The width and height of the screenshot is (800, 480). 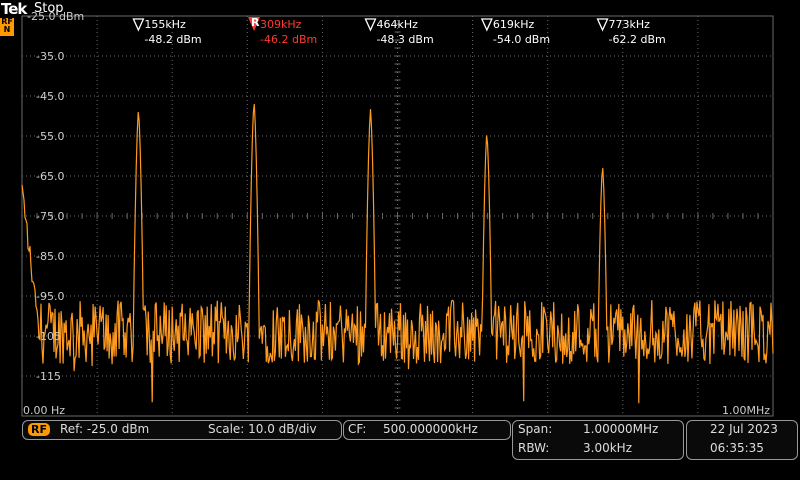 I want to click on time-display: 06:35:35, so click(x=737, y=448).